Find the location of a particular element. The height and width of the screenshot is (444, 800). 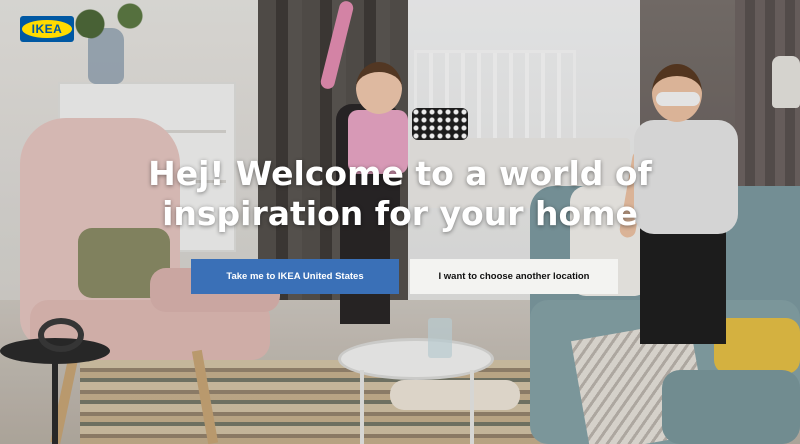

ikea-logo: IKEA is located at coordinates (47, 29).